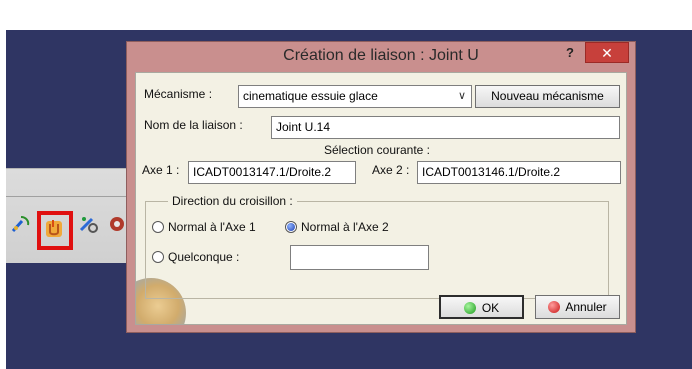 Image resolution: width=692 pixels, height=369 pixels. Describe the element at coordinates (21, 224) in the screenshot. I see `wrench-curve-icon` at that location.